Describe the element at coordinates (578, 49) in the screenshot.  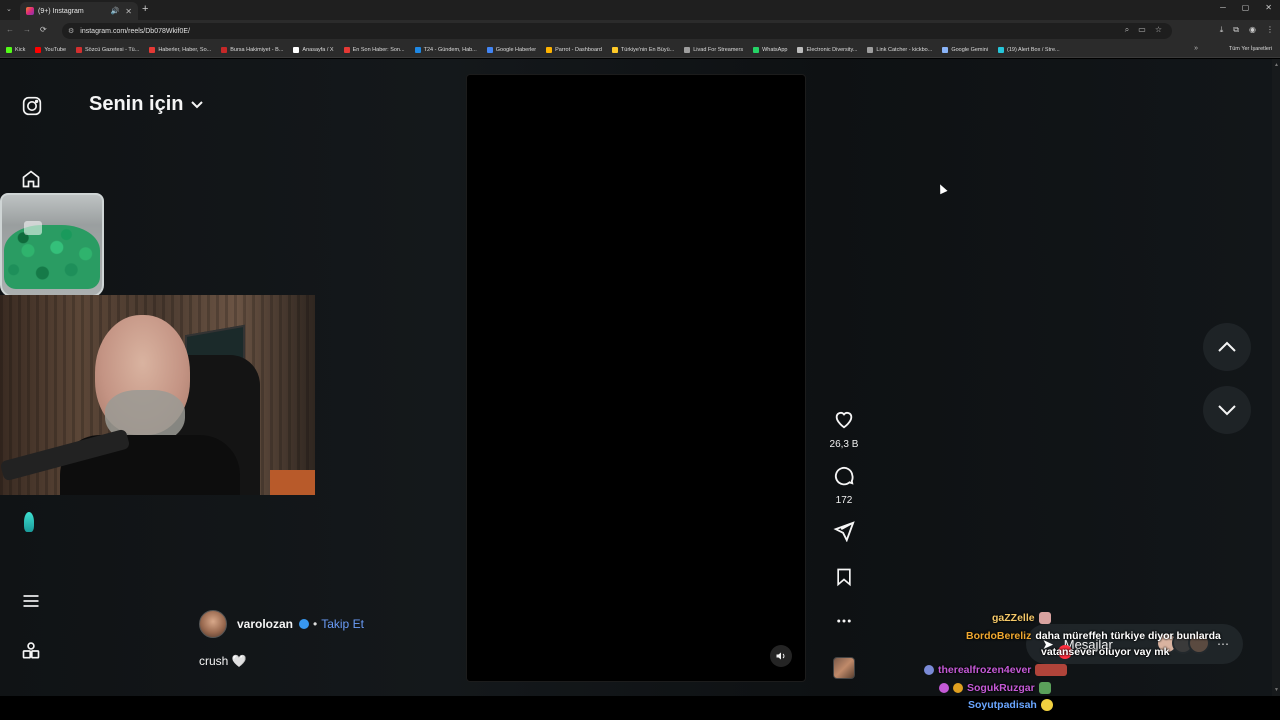
I see `bookmark-label: Parrot - Dashboard` at that location.